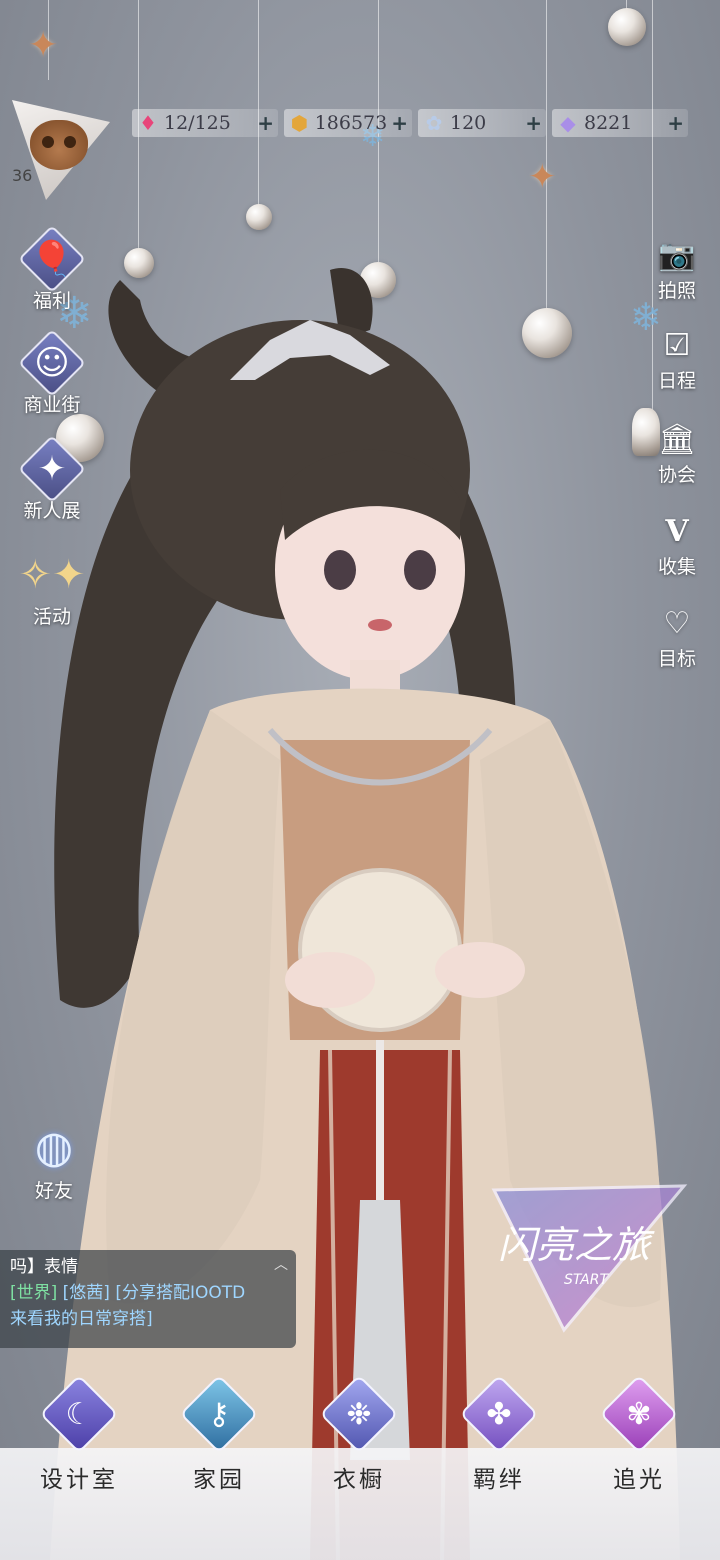 This screenshot has width=720, height=1560. Describe the element at coordinates (180, 1293) in the screenshot. I see `chat-message: [分享搭配IOOTD` at that location.